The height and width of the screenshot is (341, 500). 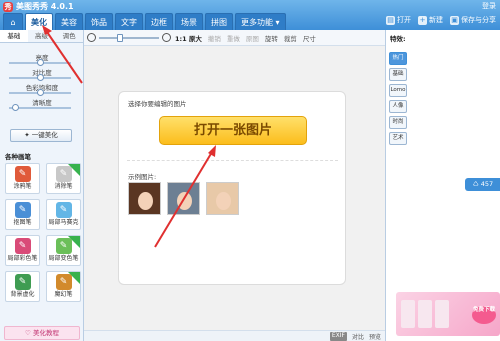 What do you see at coordinates (252, 38) in the screenshot?
I see `restore-original-button: 原图` at bounding box center [252, 38].